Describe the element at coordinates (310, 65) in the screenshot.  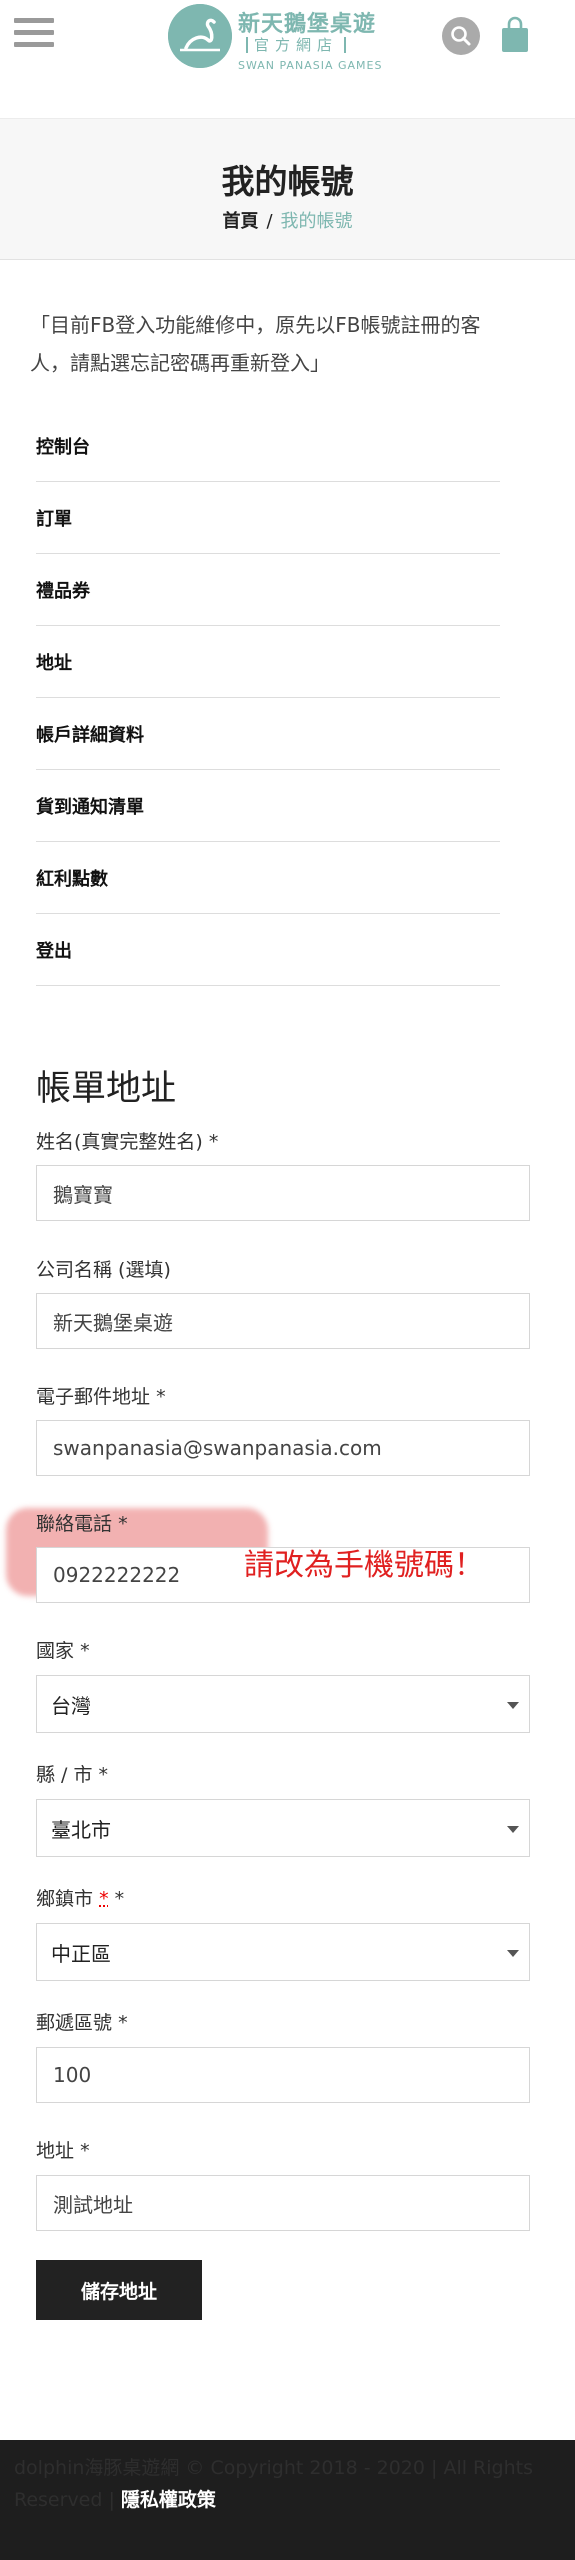
I see `logo-english: SWAN PANASIA GAMES` at that location.